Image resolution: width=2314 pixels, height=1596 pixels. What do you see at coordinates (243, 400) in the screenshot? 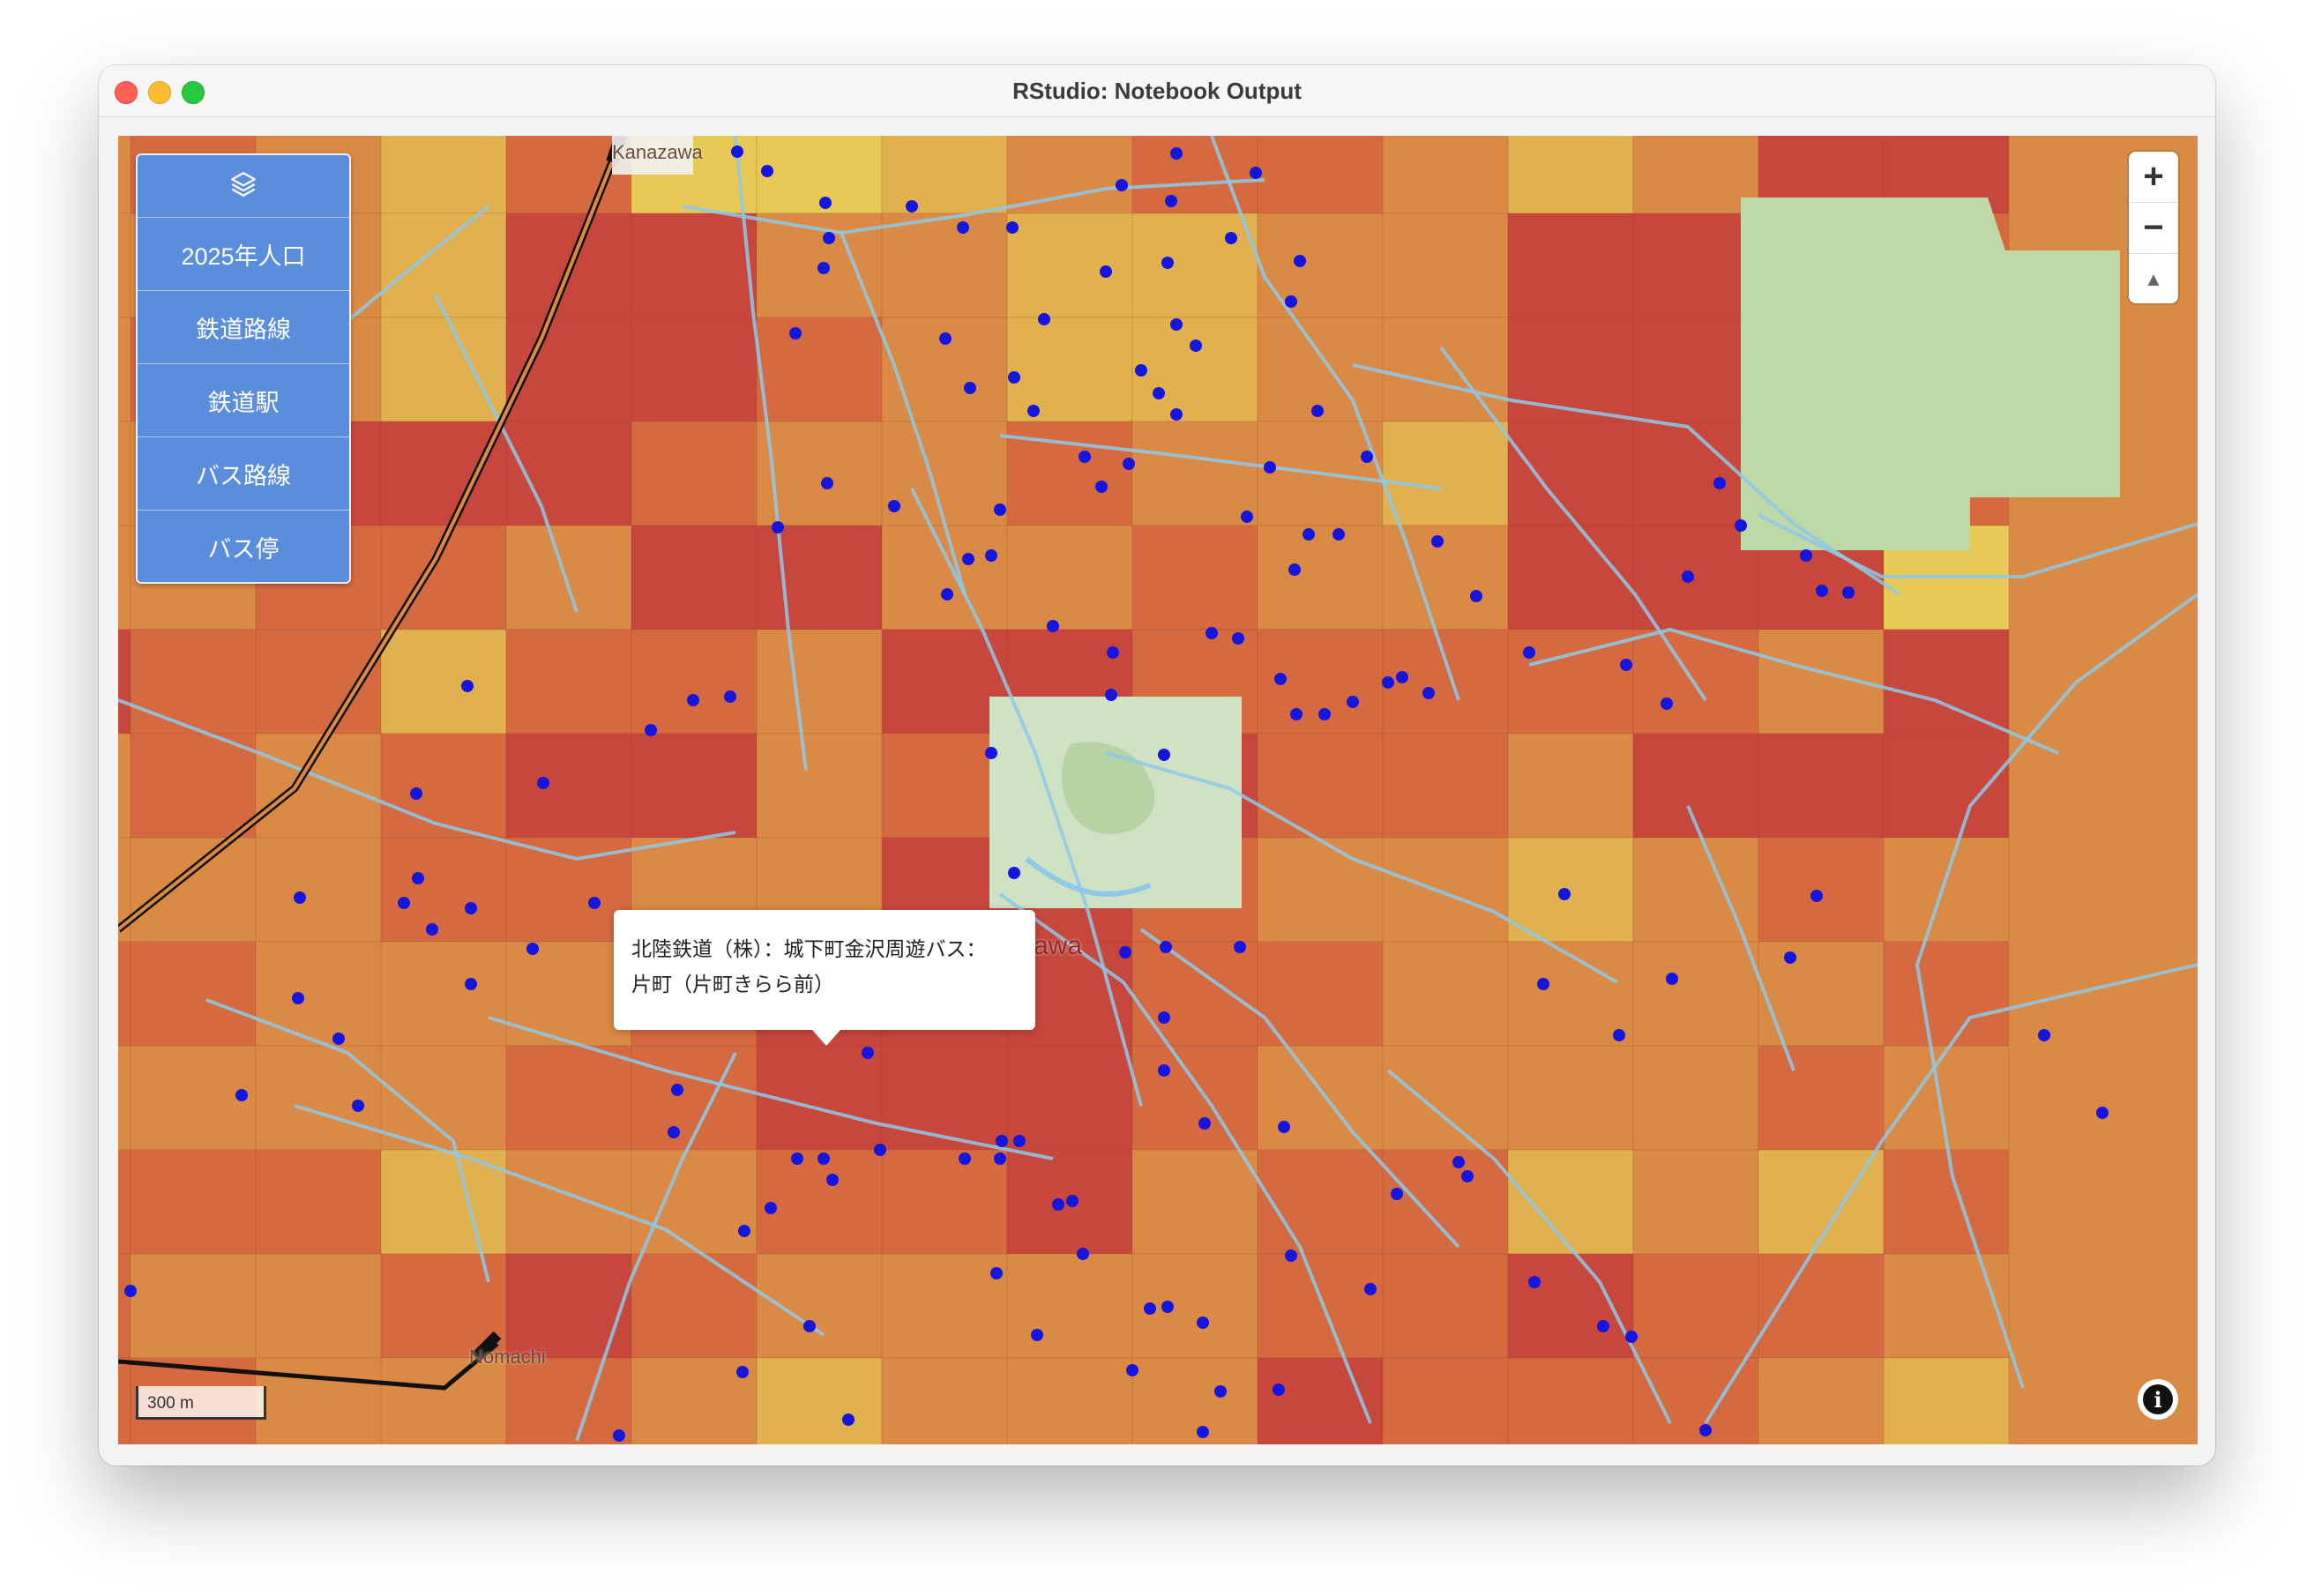
I see `layer-item-railway-stations: 鉄道駅` at bounding box center [243, 400].